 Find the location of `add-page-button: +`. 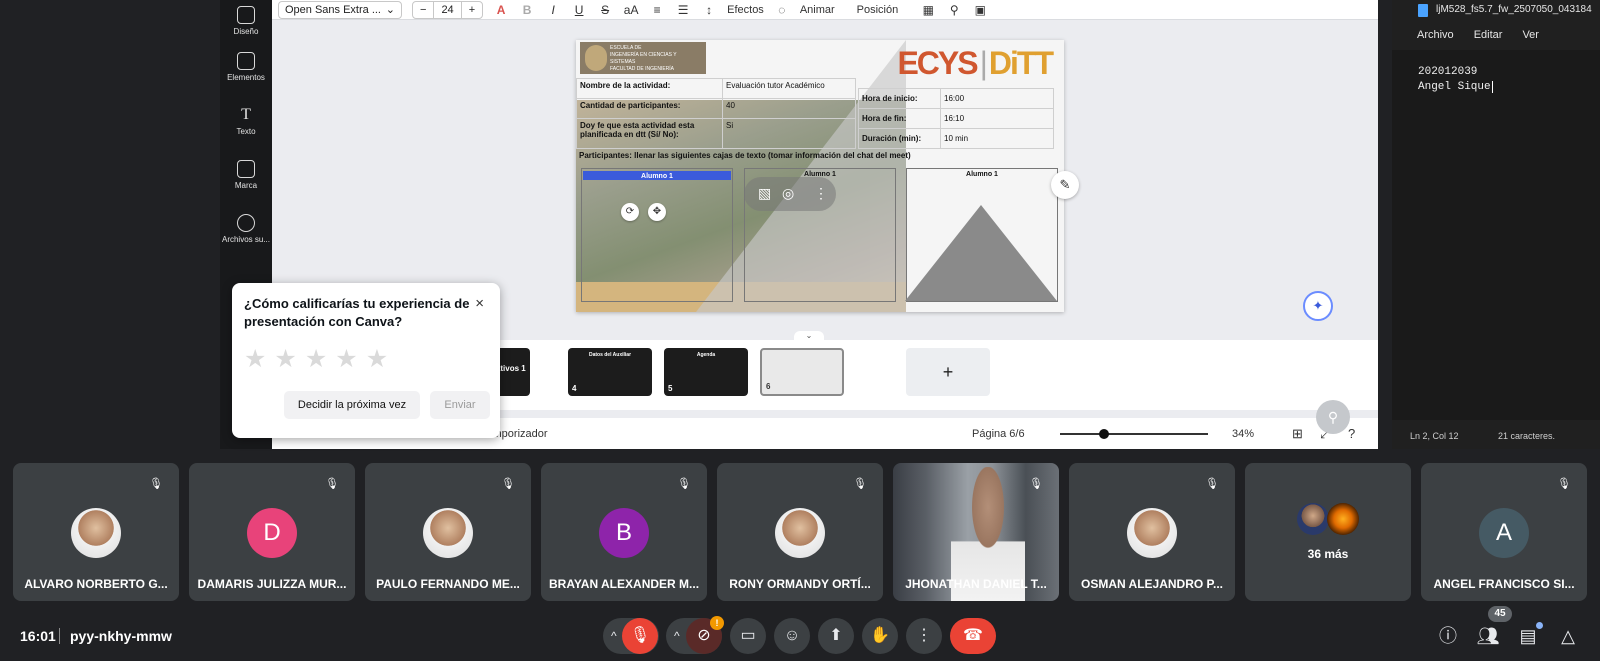

add-page-button: + is located at coordinates (948, 372).